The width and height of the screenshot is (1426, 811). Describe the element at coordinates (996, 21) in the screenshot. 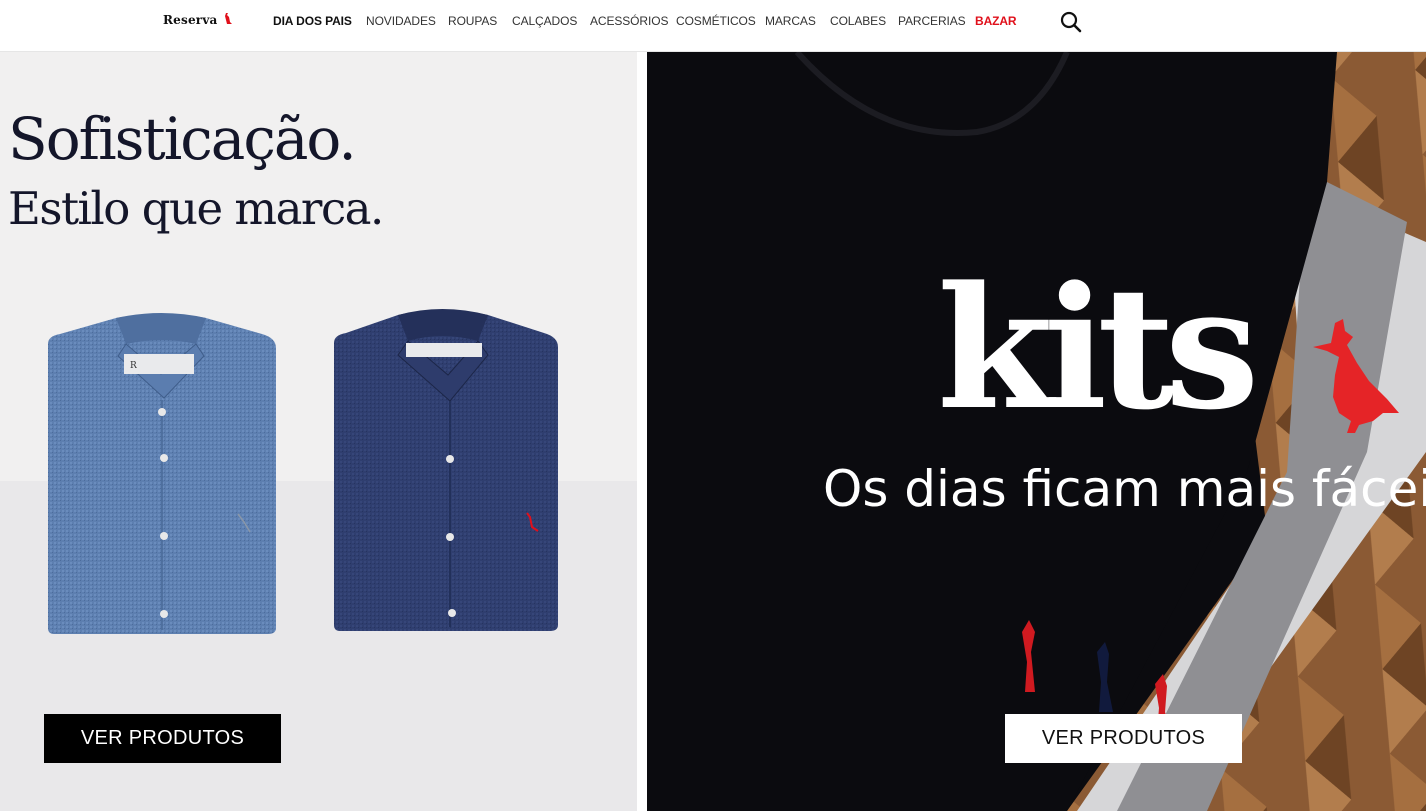

I see `nav-item-bazar: BAZAR` at that location.